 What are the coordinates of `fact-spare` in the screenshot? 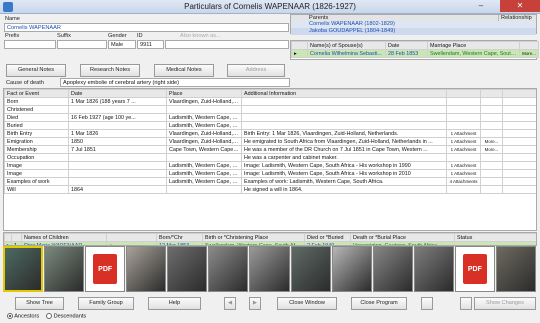 It's located at (519, 133).